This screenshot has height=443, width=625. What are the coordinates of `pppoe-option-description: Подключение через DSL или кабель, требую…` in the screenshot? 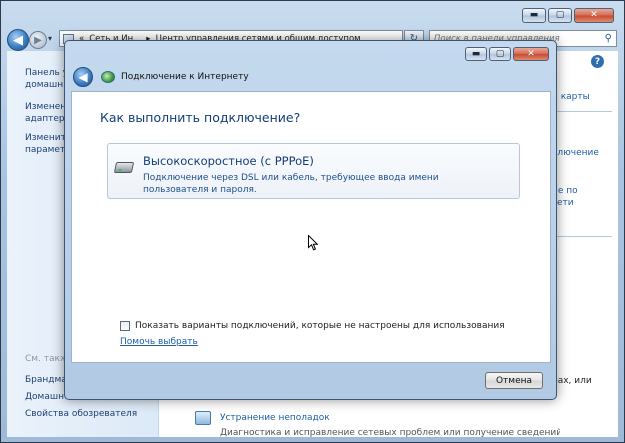 It's located at (291, 184).